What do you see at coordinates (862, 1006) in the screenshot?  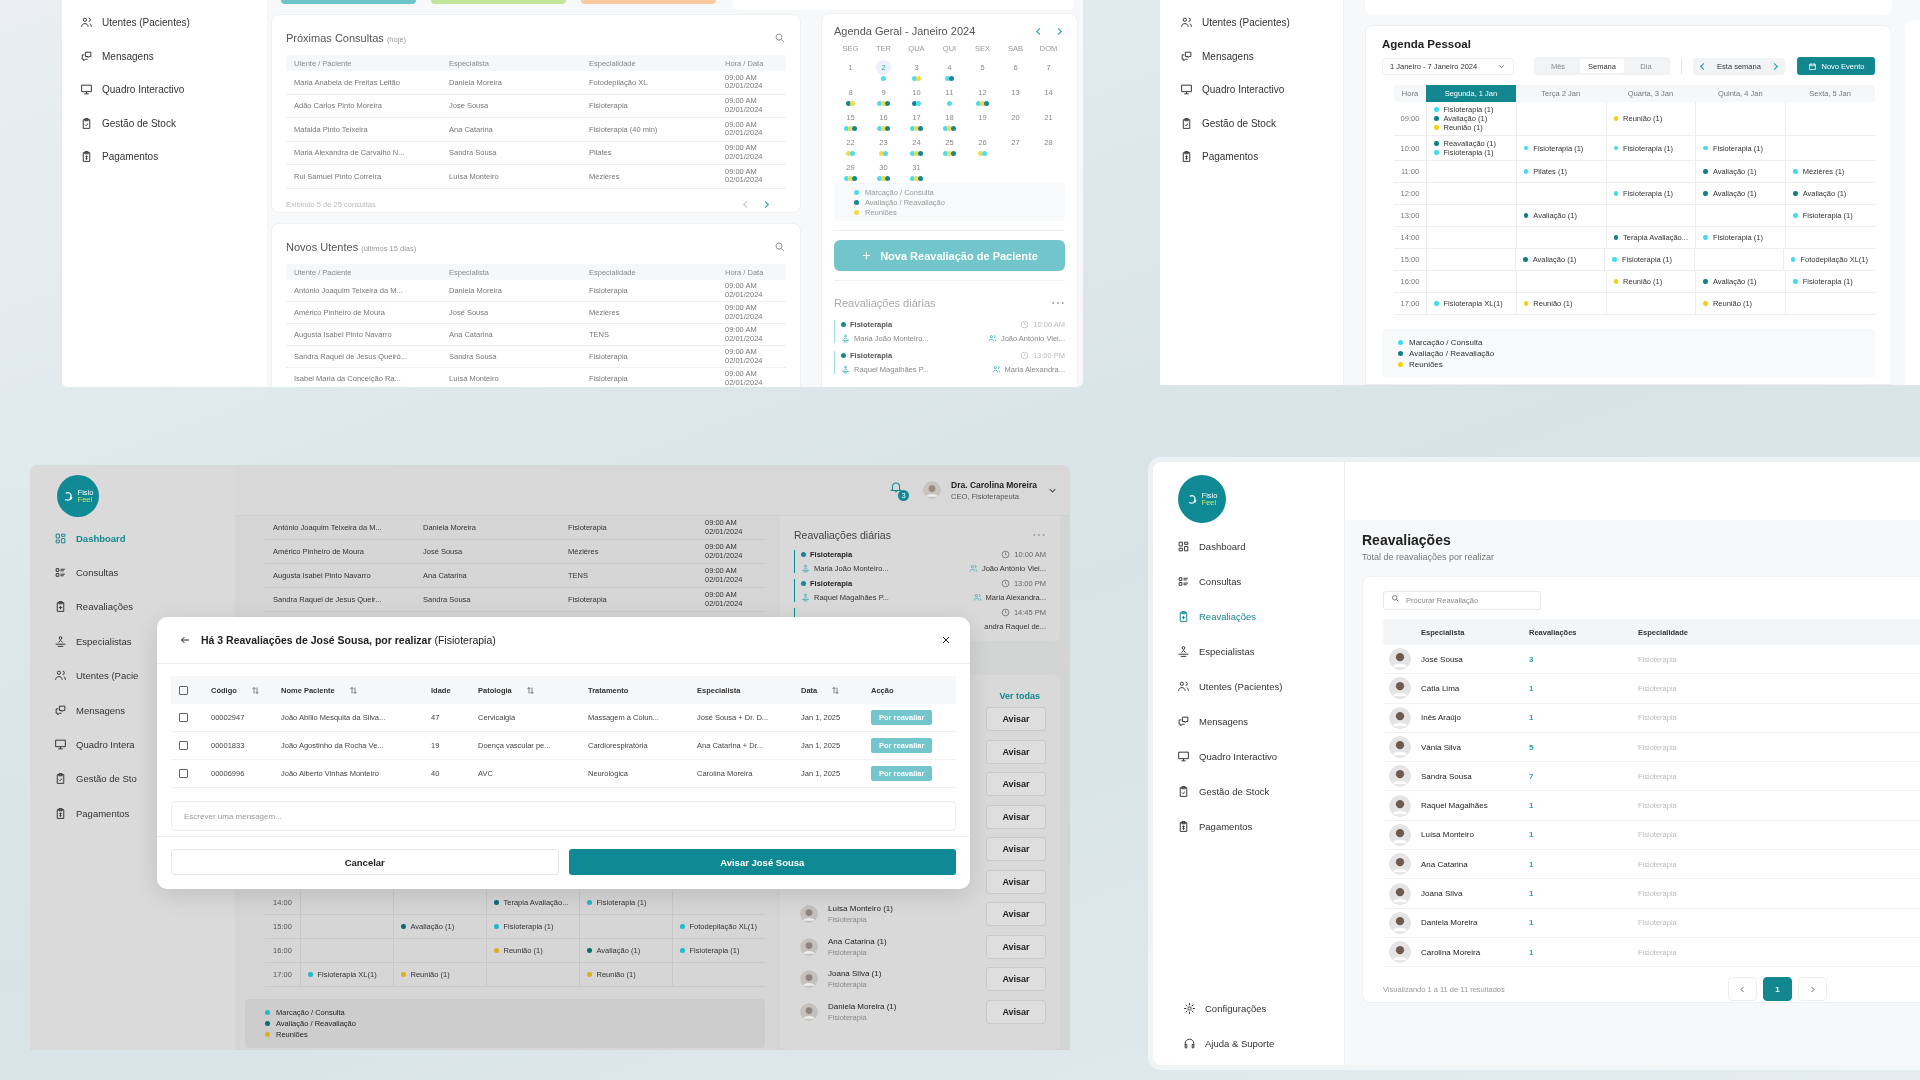 I see `specialist-name: Daniela Moreira (1)` at bounding box center [862, 1006].